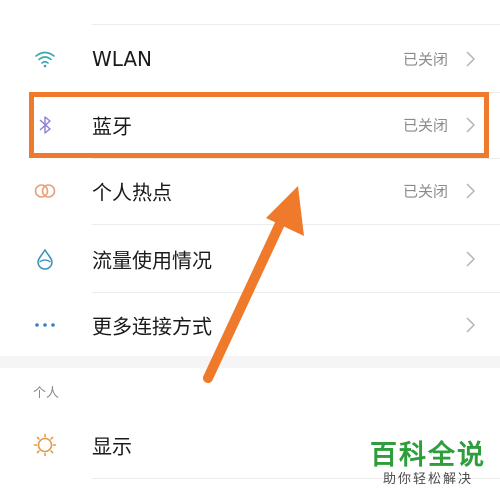 This screenshot has height=500, width=500. I want to click on more-dots-icon, so click(45, 325).